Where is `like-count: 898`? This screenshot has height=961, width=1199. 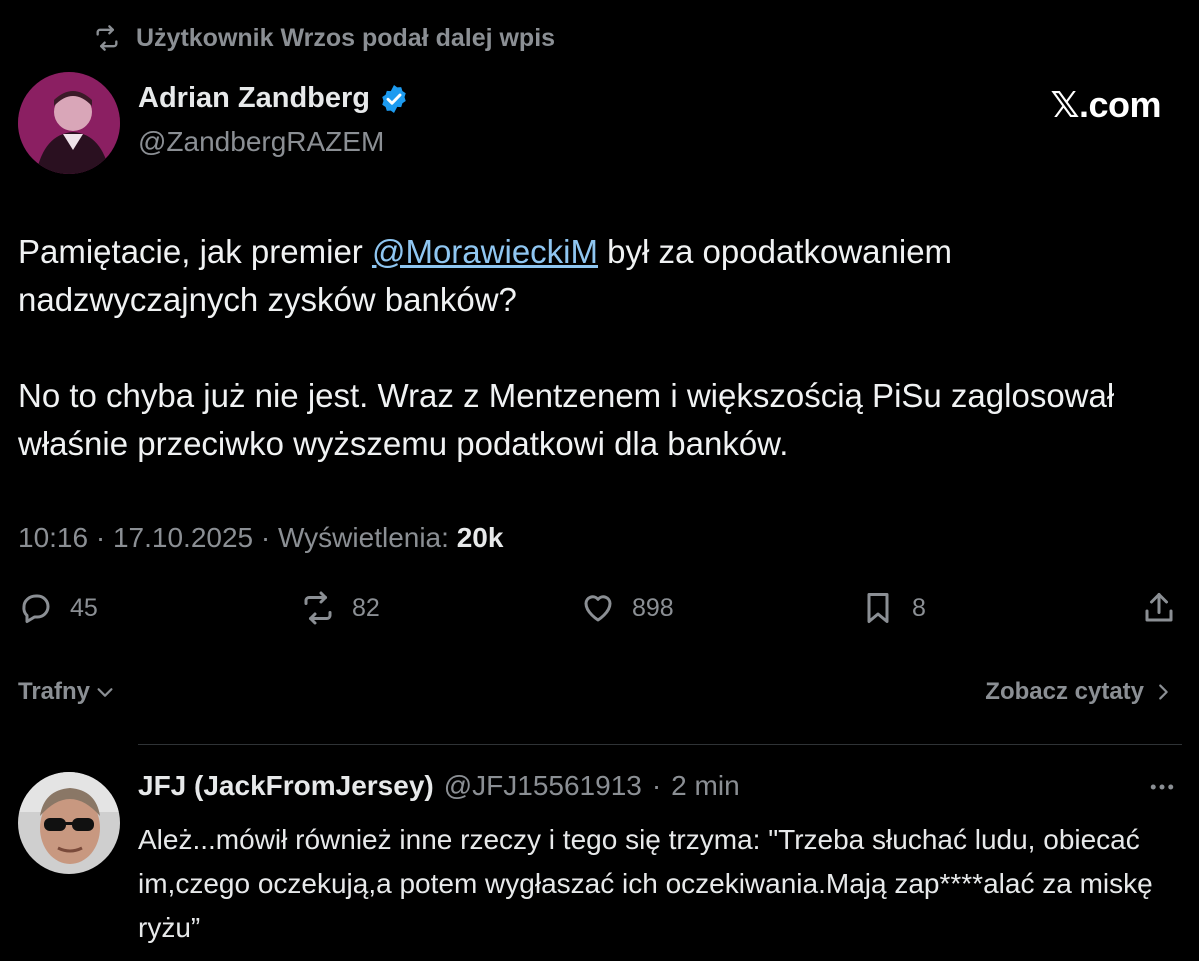
like-count: 898 is located at coordinates (653, 607).